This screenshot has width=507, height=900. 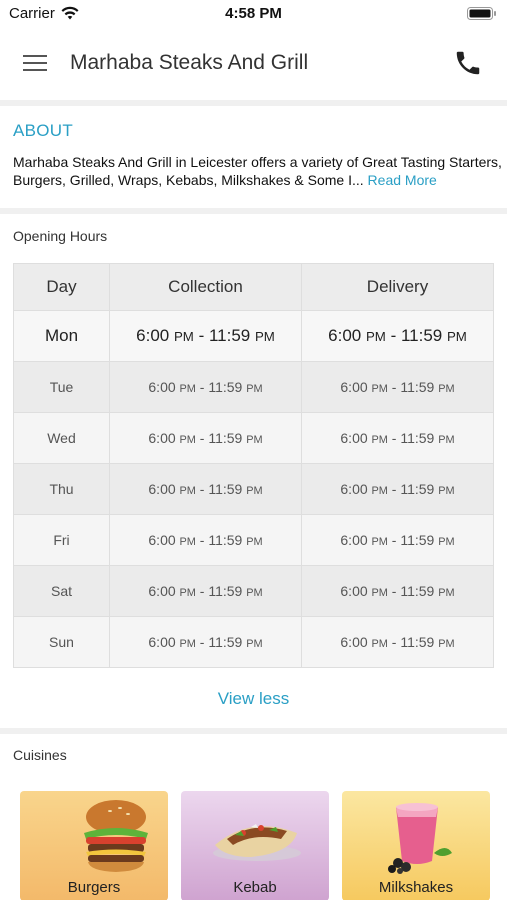 I want to click on milkshake-icon, so click(x=420, y=838).